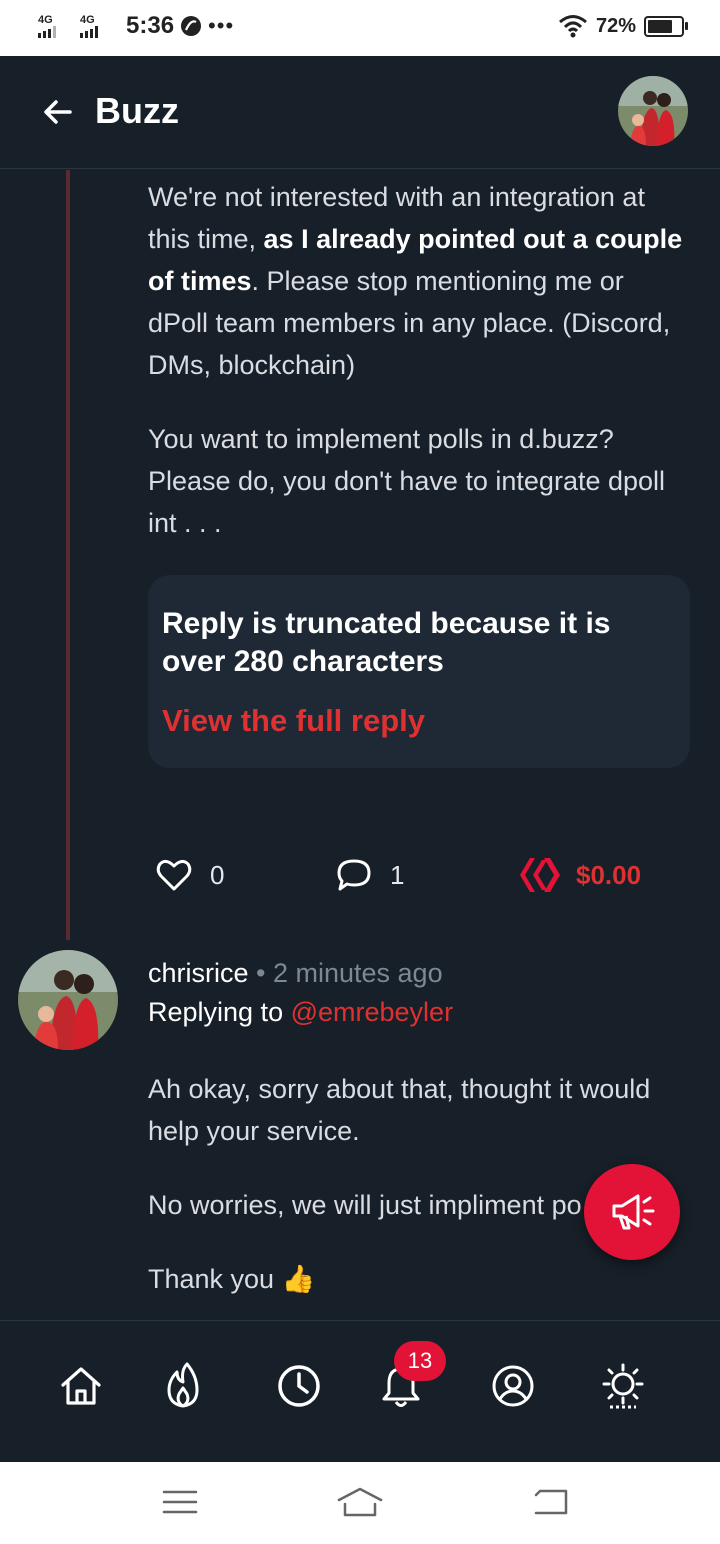 Image resolution: width=720 pixels, height=1544 pixels. What do you see at coordinates (615, 25) in the screenshot?
I see `battery-percent: 72%` at bounding box center [615, 25].